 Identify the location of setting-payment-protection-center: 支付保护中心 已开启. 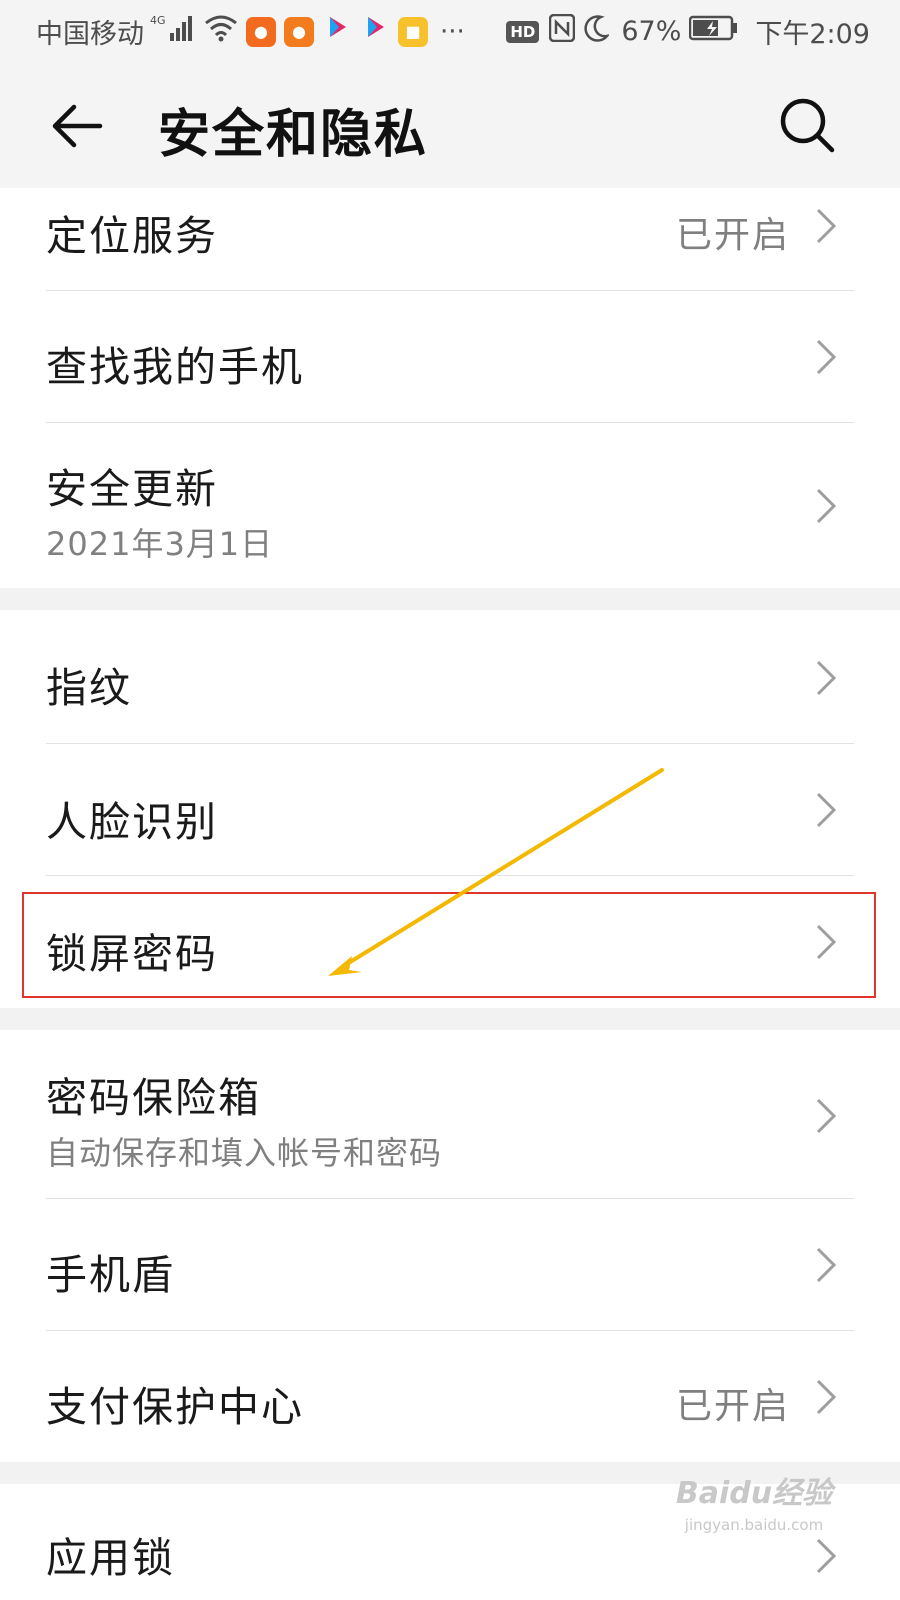
(450, 1396).